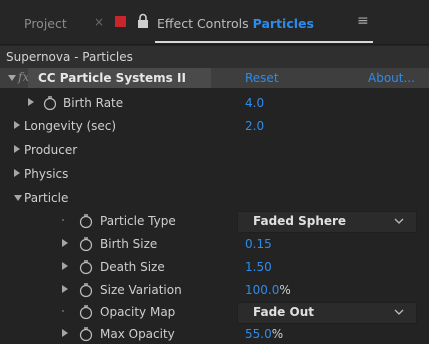  I want to click on property-group-physics: Physics, so click(214, 174).